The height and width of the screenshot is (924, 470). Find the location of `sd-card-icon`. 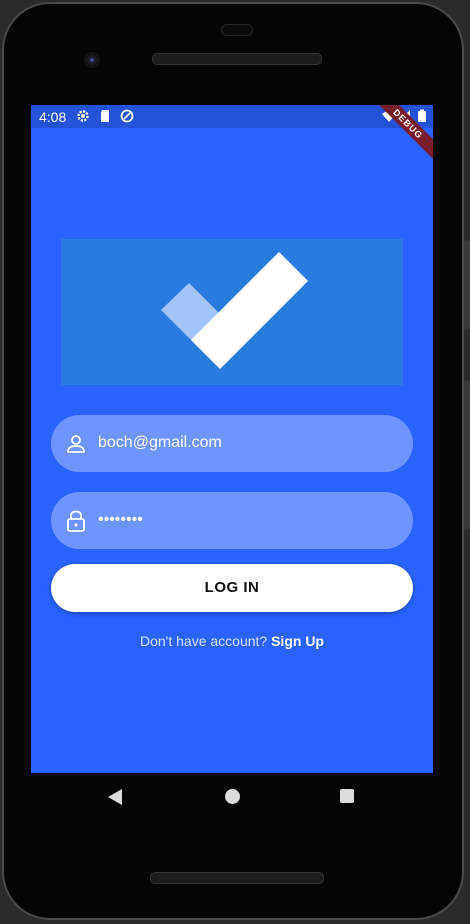

sd-card-icon is located at coordinates (105, 116).